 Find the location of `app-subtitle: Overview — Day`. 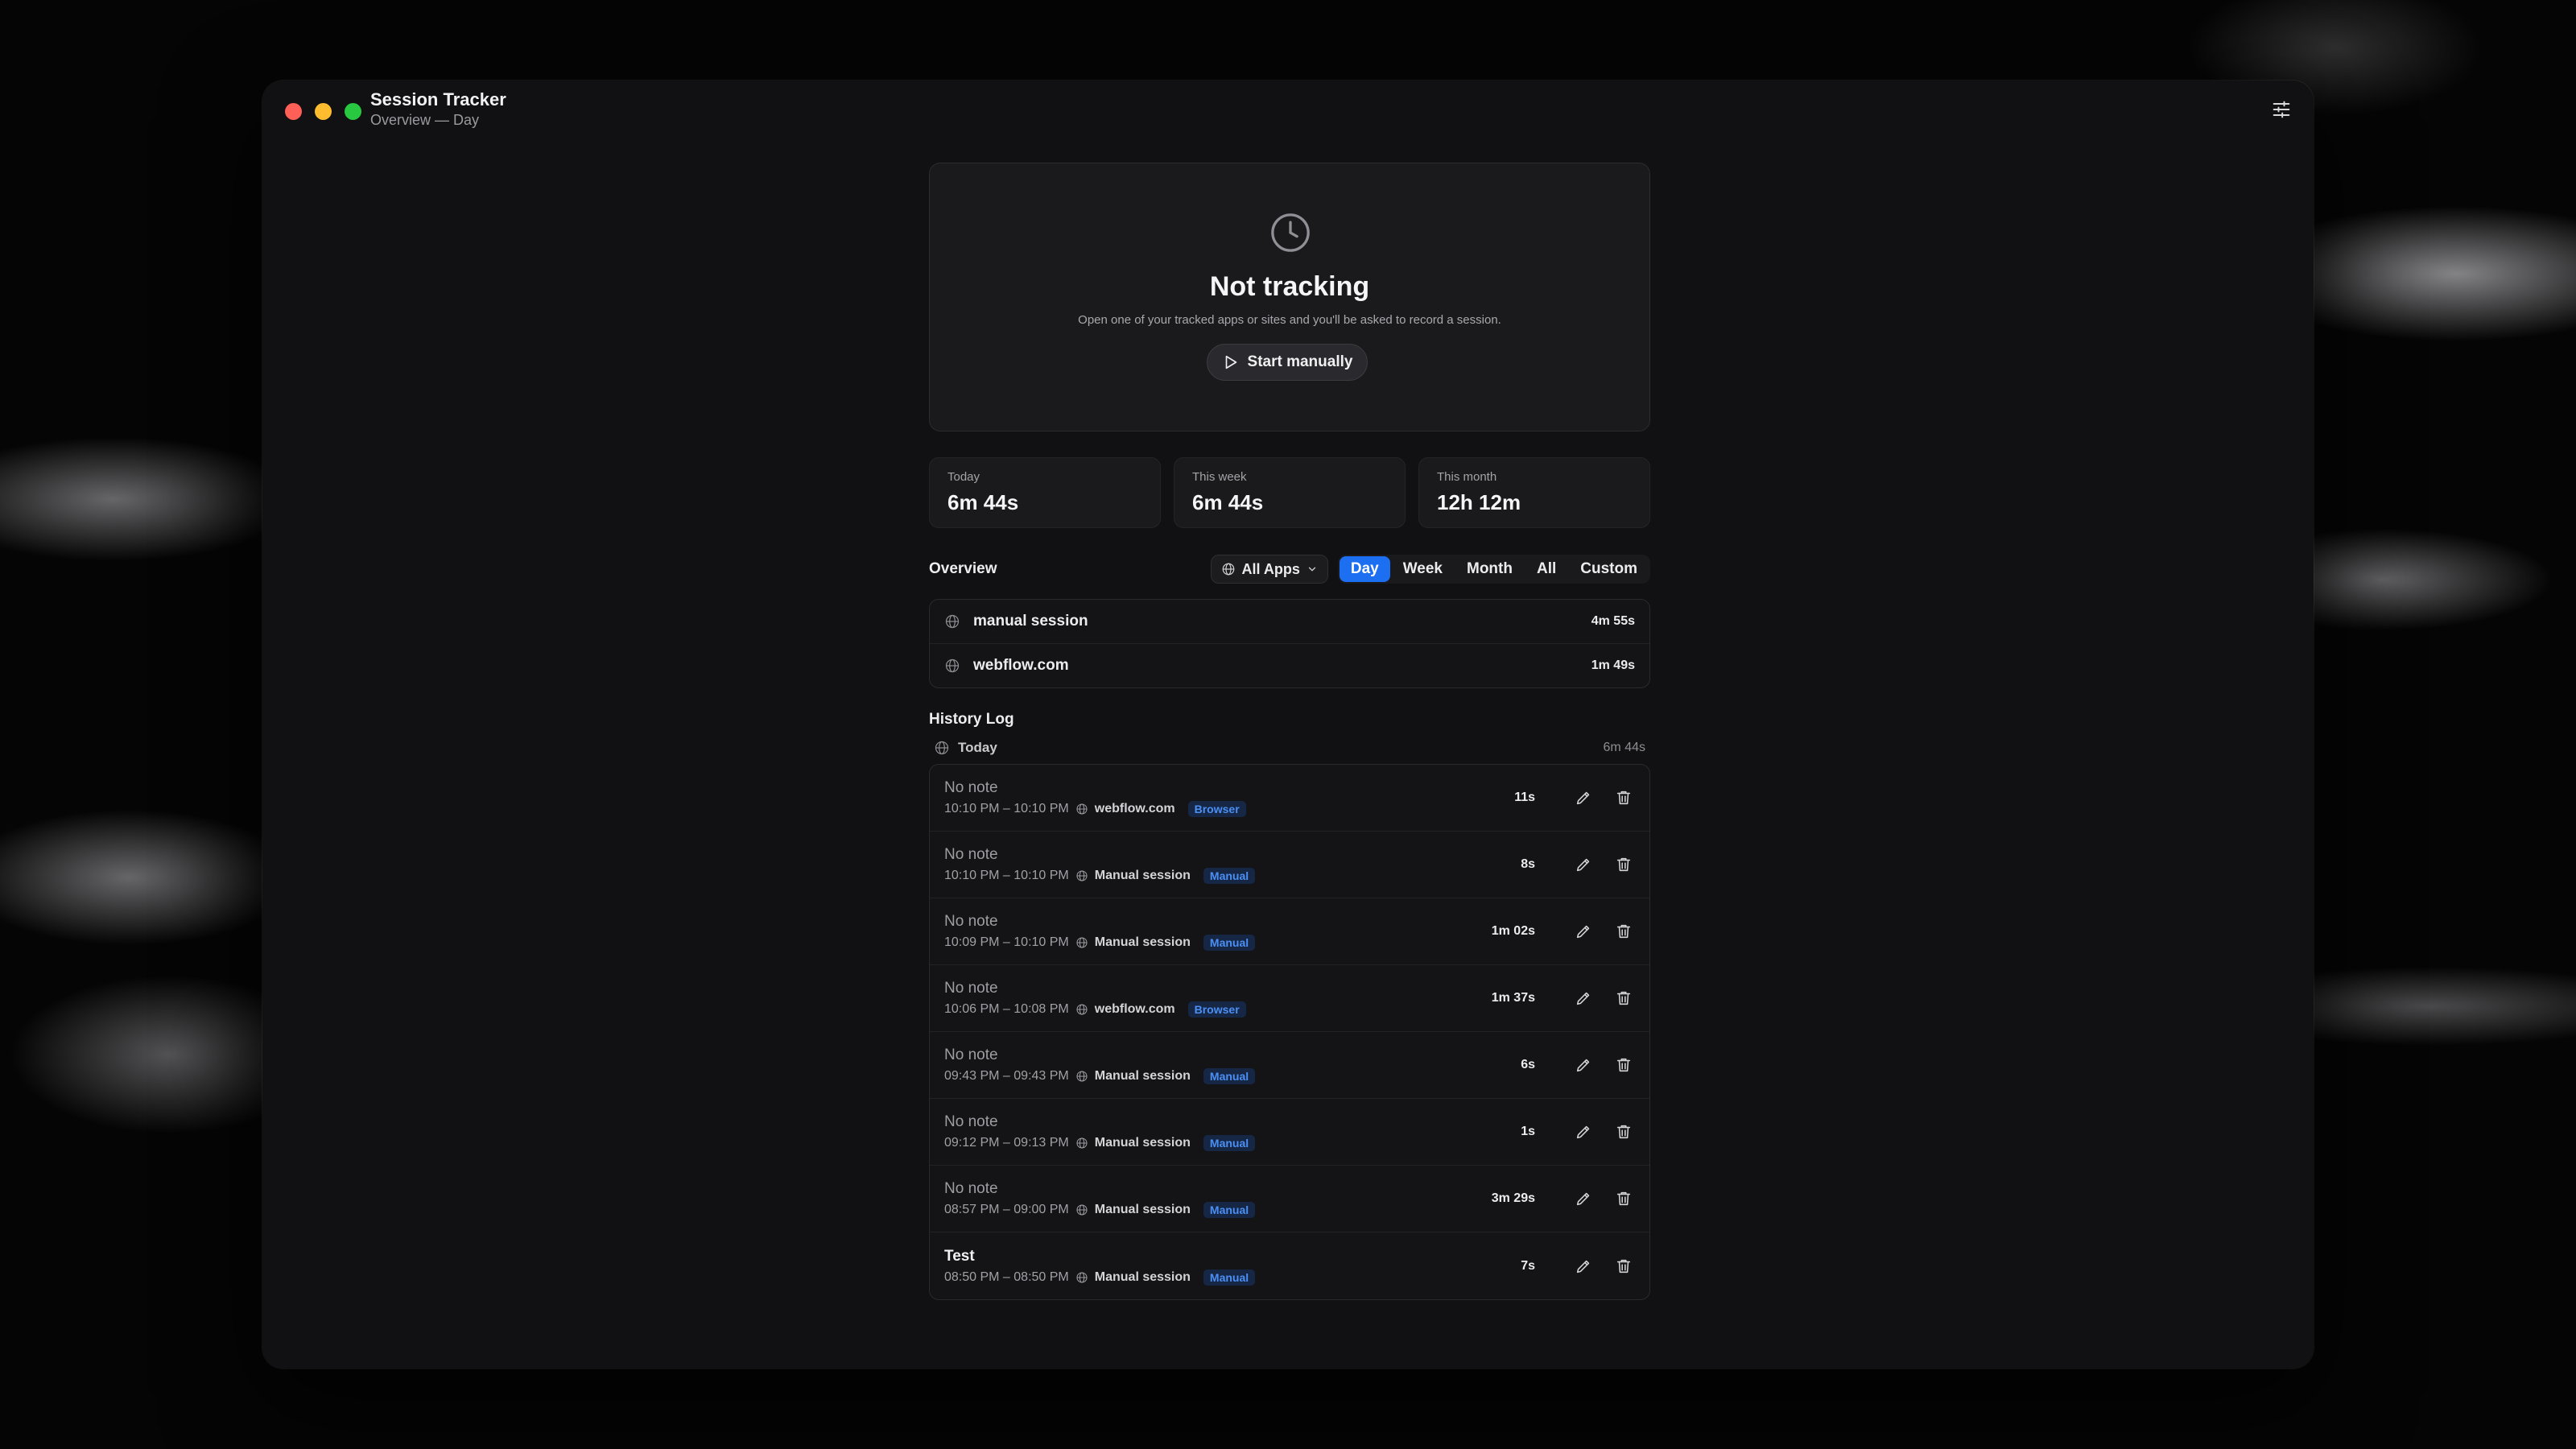

app-subtitle: Overview — Day is located at coordinates (425, 120).